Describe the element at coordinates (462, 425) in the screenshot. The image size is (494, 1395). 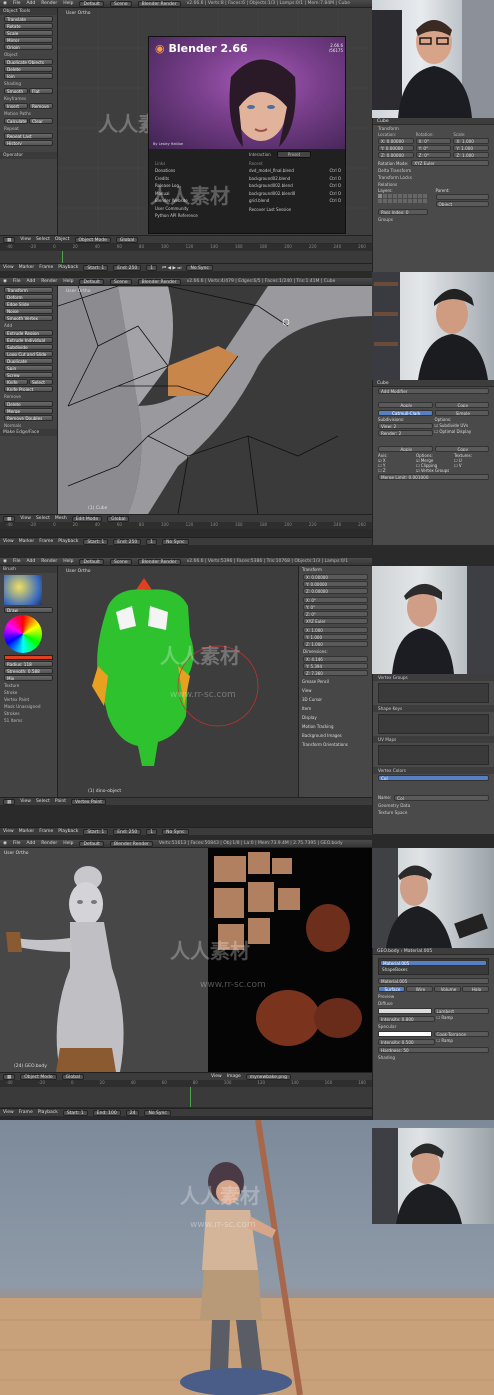
I see `subdivide-uvs-checkbox: ☑ Subdivide UVs` at that location.